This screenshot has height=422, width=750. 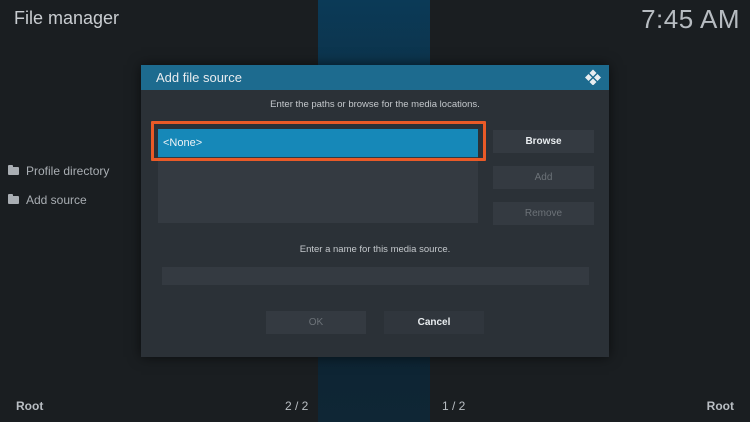 What do you see at coordinates (318, 141) in the screenshot?
I see `highlight-box` at bounding box center [318, 141].